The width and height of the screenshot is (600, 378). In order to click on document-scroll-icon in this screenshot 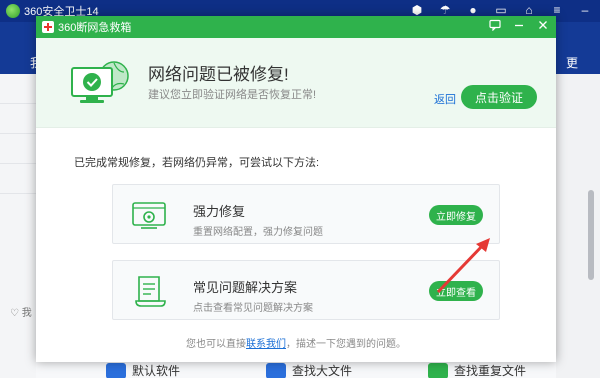, I will do `click(150, 291)`.